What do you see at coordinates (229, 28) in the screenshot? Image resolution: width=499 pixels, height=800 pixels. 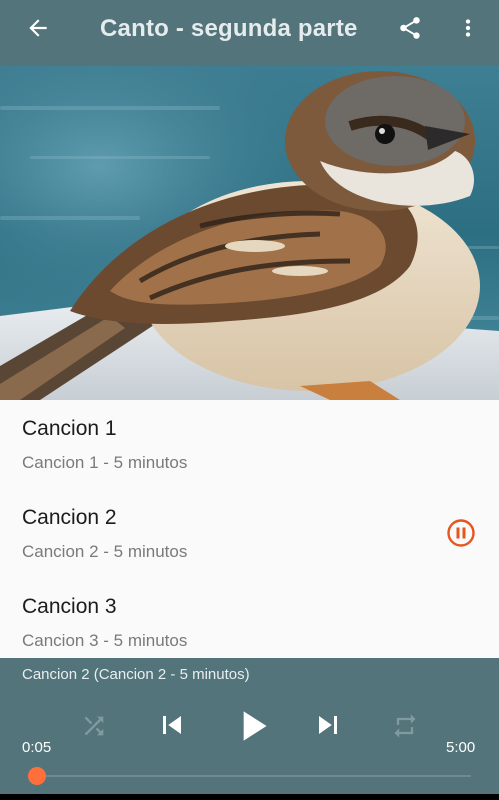 I see `page-title: Canto - segunda parte` at bounding box center [229, 28].